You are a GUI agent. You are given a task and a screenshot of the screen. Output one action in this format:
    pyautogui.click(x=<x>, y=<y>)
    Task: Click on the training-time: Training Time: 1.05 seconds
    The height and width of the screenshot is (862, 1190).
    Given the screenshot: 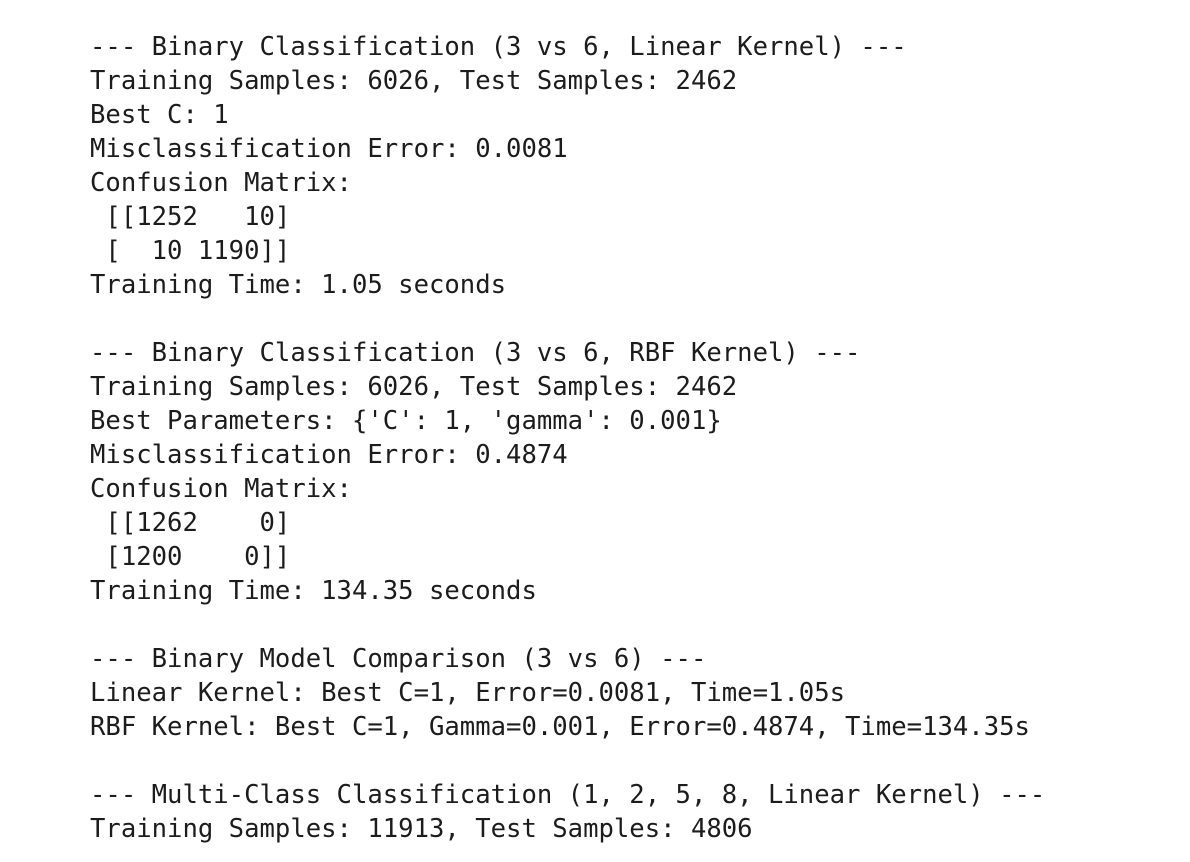 What is the action you would take?
    pyautogui.click(x=298, y=285)
    